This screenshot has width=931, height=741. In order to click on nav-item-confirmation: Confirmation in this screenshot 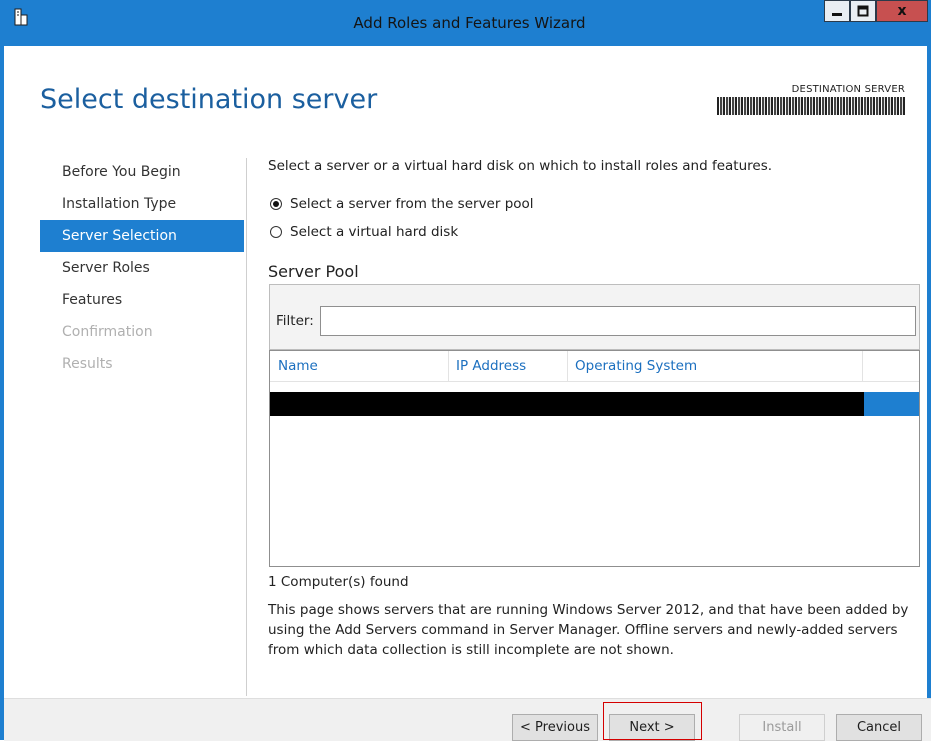, I will do `click(107, 332)`.